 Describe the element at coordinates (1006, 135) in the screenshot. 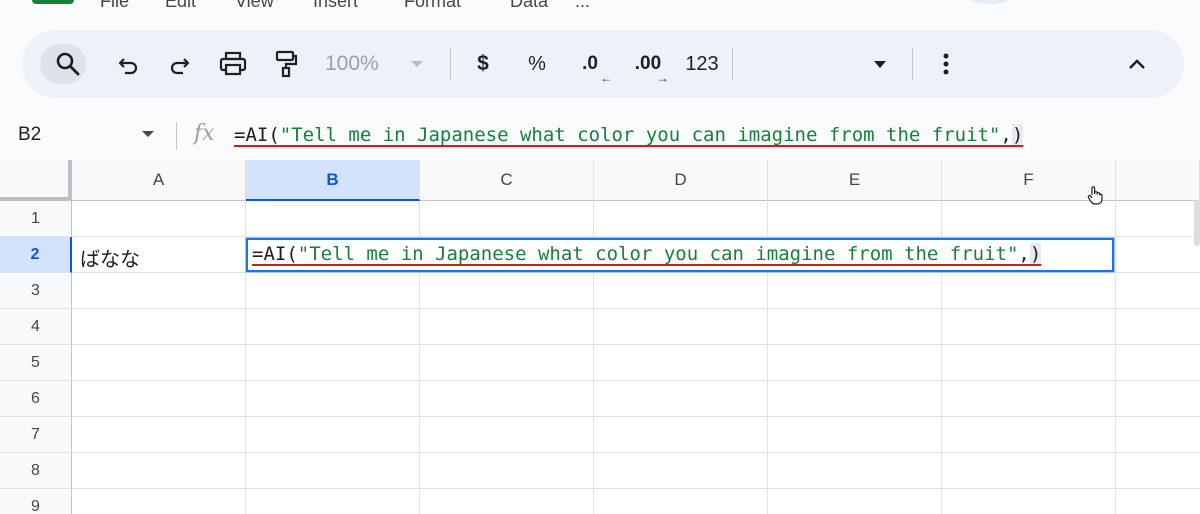

I see `formula-comma: ,` at that location.